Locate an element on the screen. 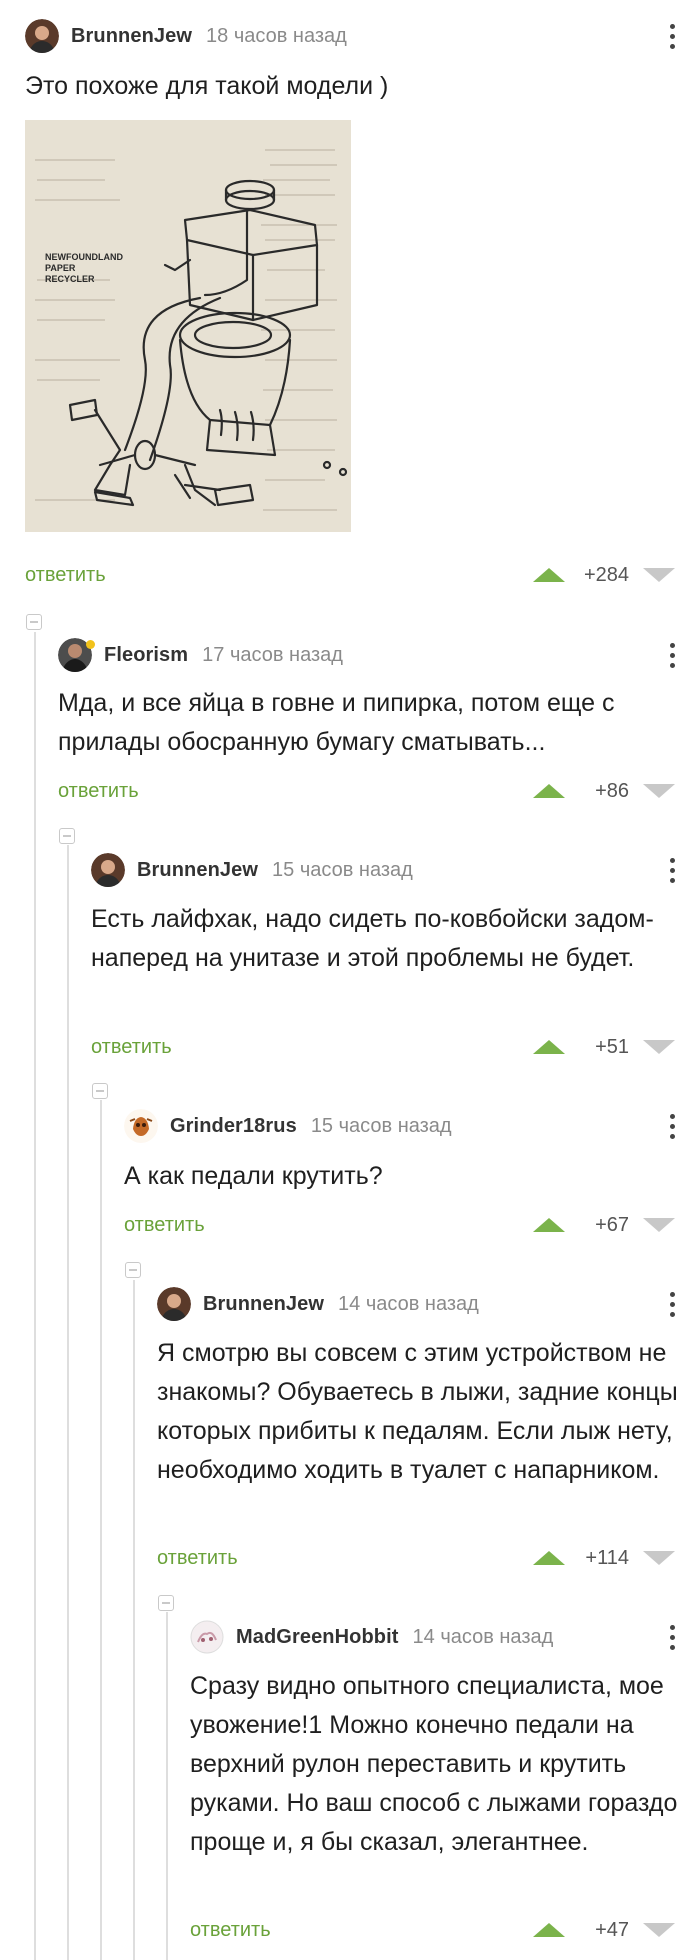 This screenshot has height=1960, width=700. comment-header: BrunnenJew 18 часов назад is located at coordinates (186, 36).